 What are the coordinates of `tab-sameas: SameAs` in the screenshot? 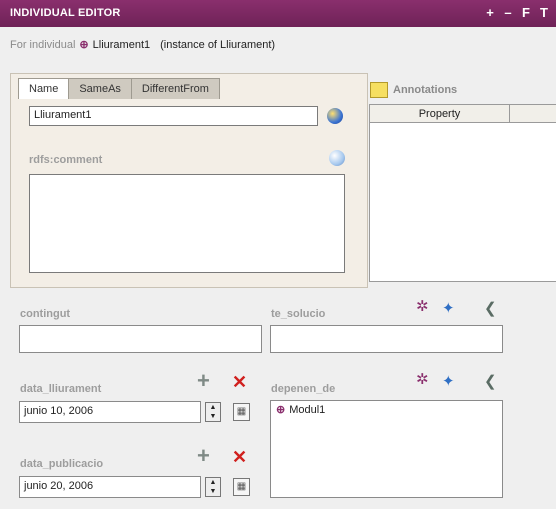 It's located at (100, 88).